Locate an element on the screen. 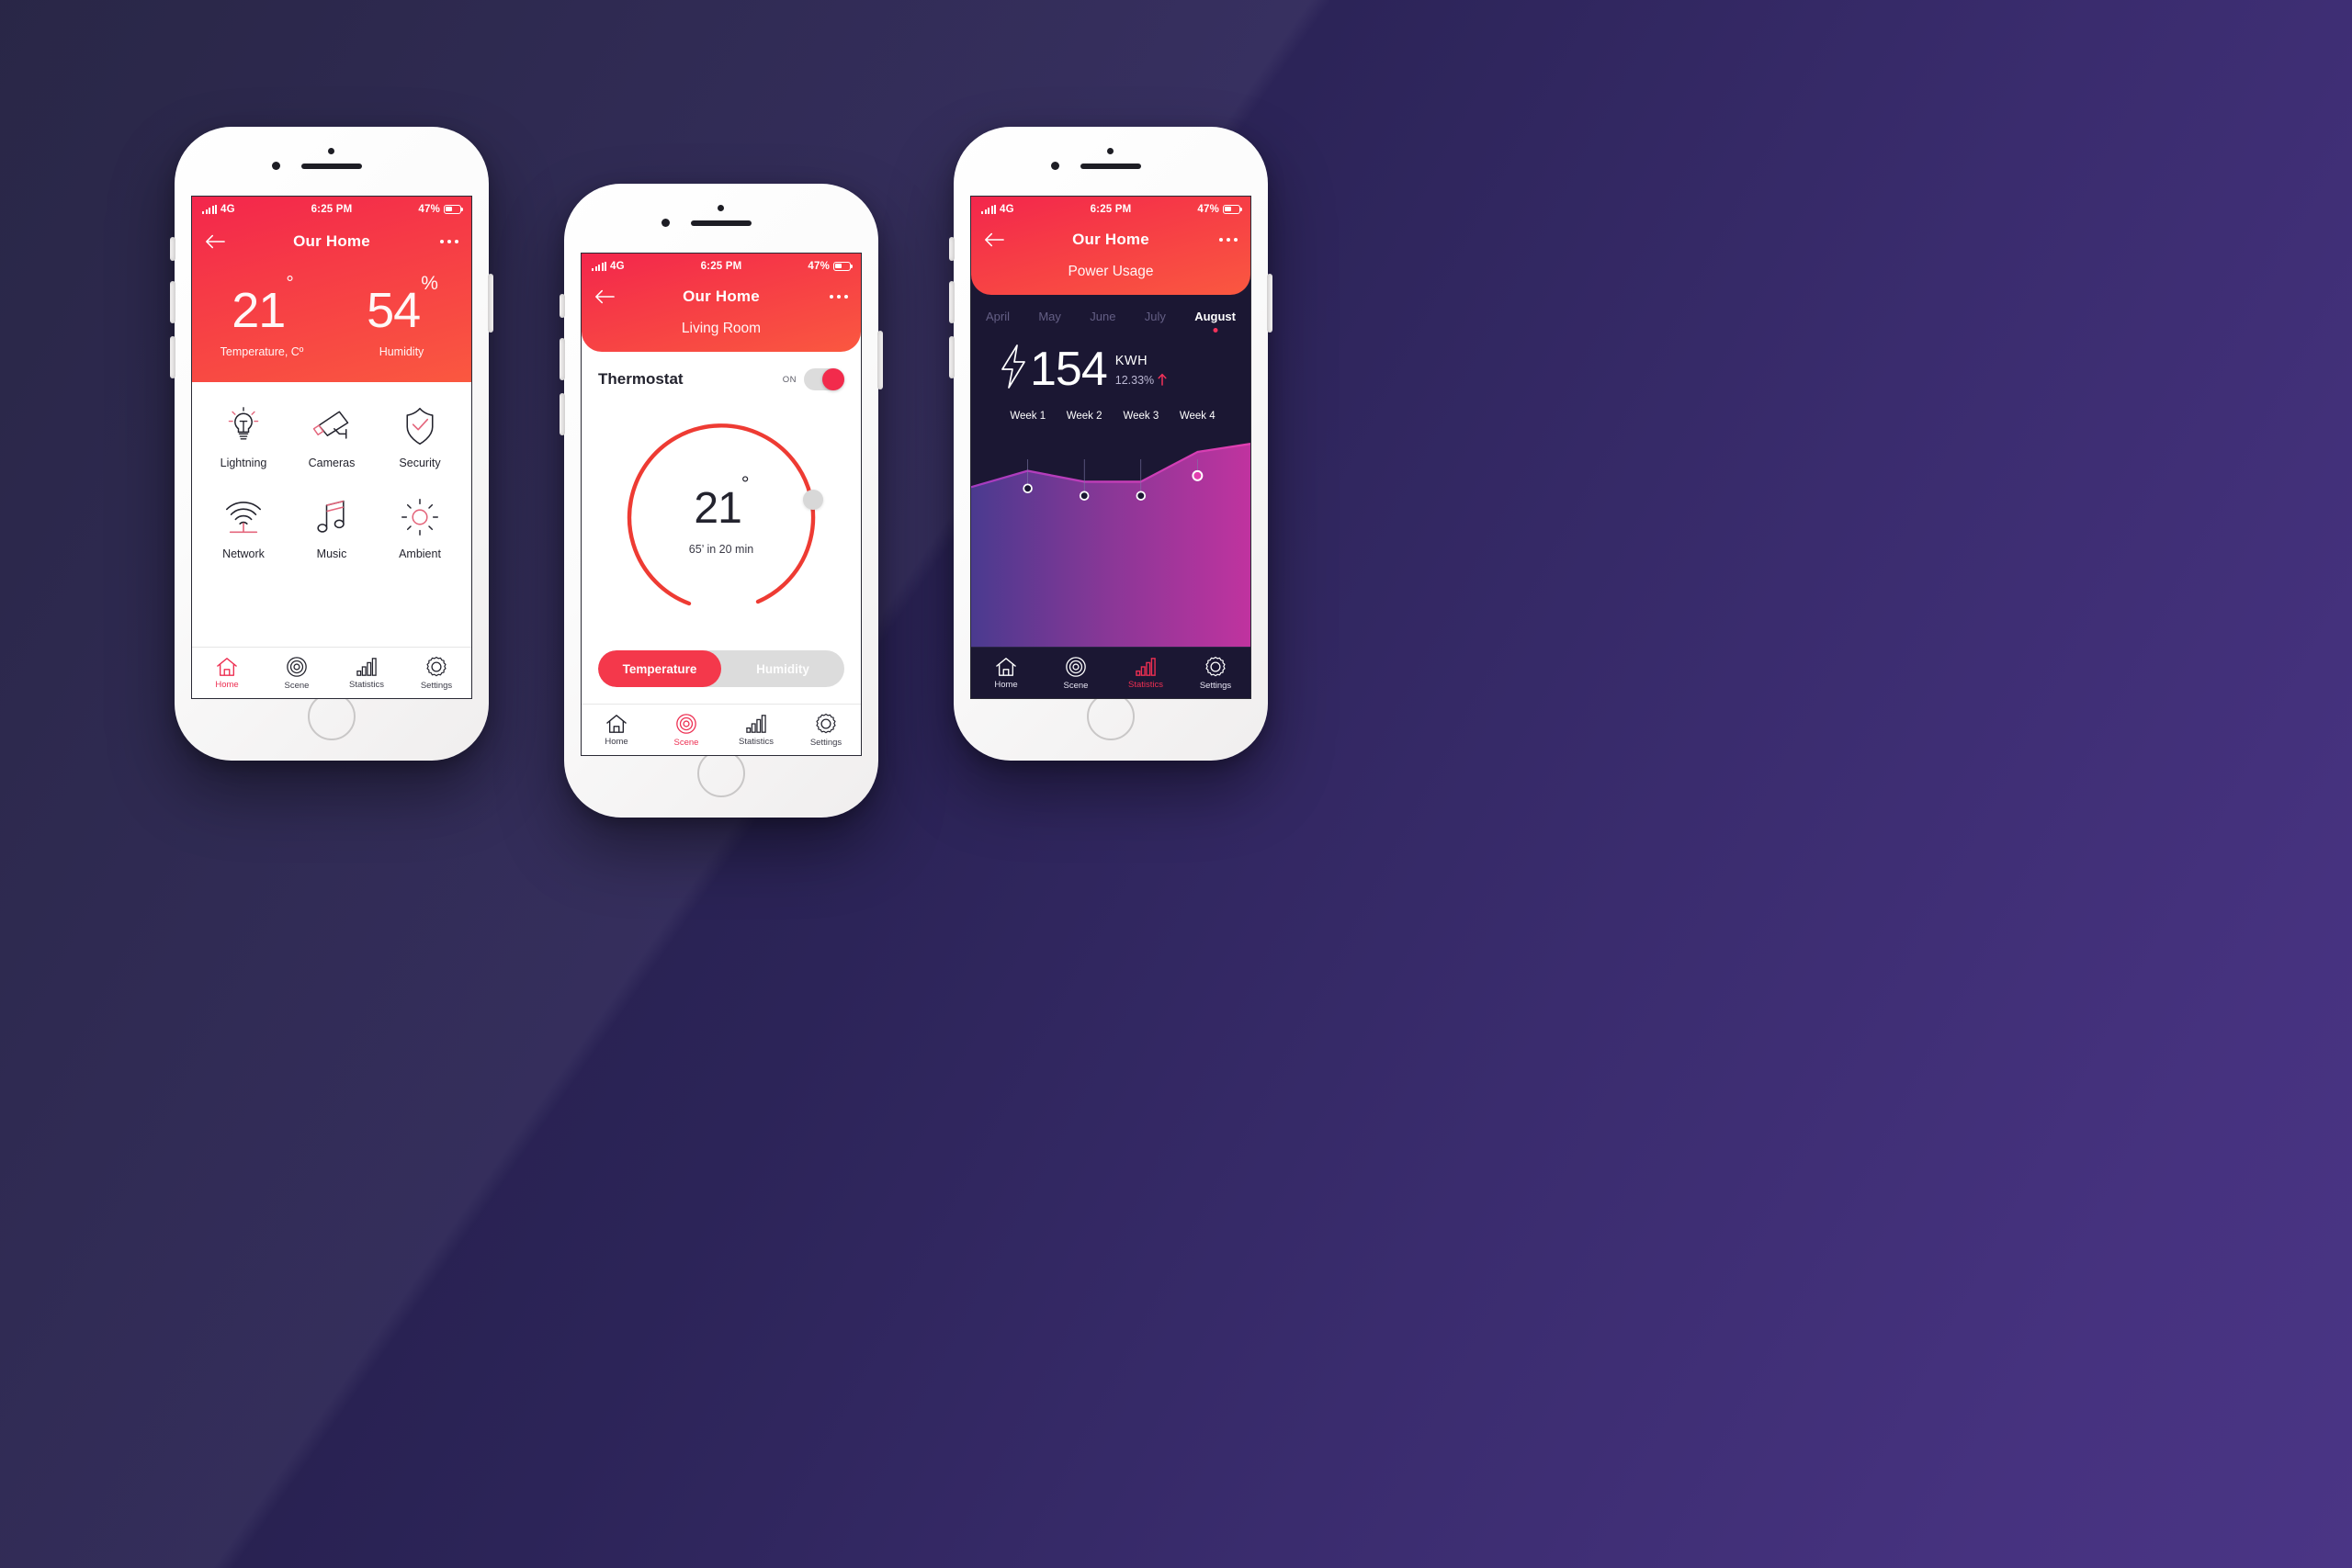  tab-label: Settings is located at coordinates (1216, 685).